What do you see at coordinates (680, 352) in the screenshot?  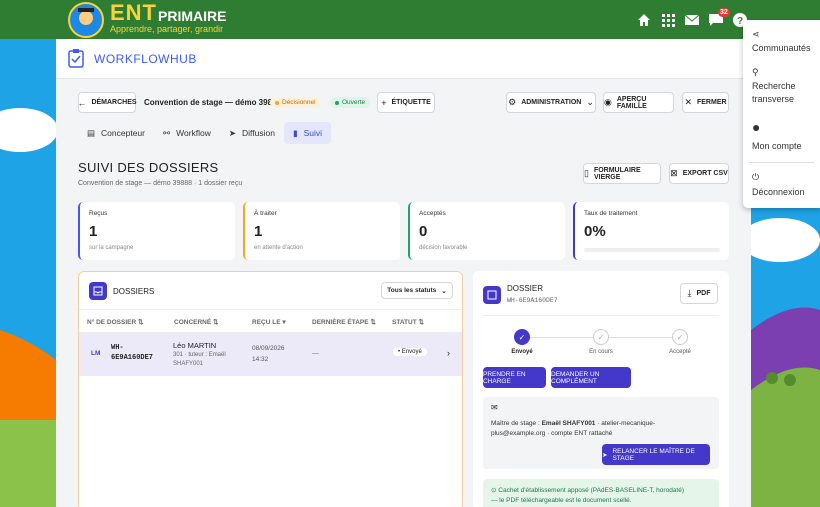 I see `step-label: Accepté` at bounding box center [680, 352].